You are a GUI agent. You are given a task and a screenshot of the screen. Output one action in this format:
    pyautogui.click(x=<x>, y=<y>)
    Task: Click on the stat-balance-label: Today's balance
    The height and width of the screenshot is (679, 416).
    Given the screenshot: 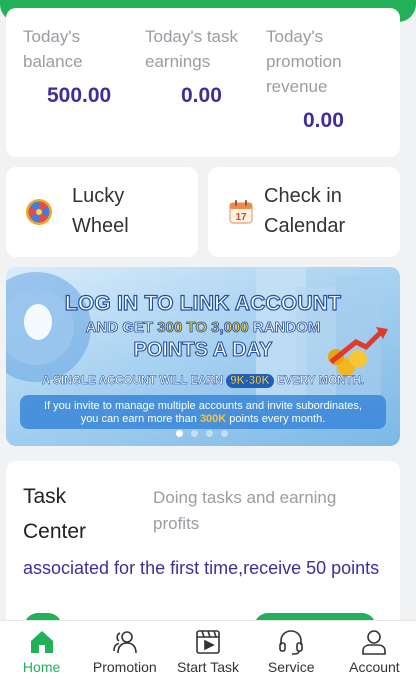 What is the action you would take?
    pyautogui.click(x=53, y=49)
    